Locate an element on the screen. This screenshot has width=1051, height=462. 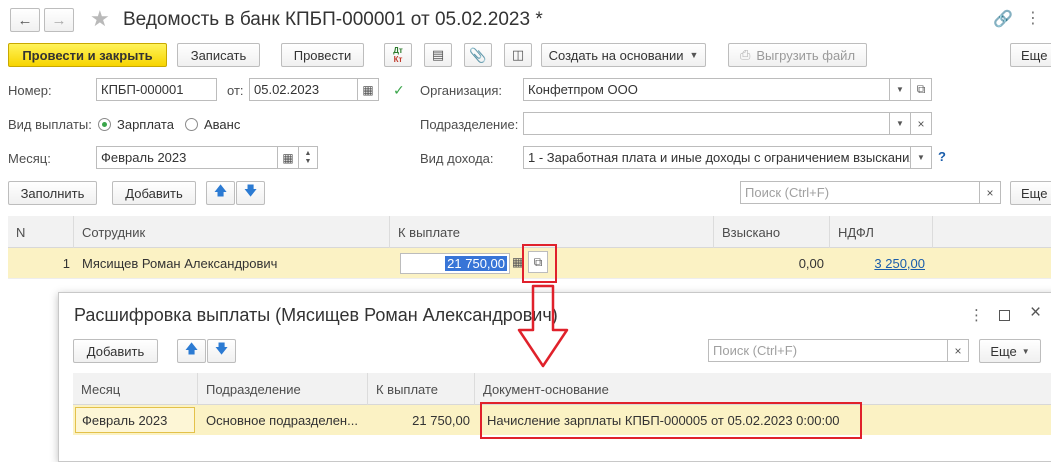
popup-move-up-button: 🡅 is located at coordinates (191, 351).